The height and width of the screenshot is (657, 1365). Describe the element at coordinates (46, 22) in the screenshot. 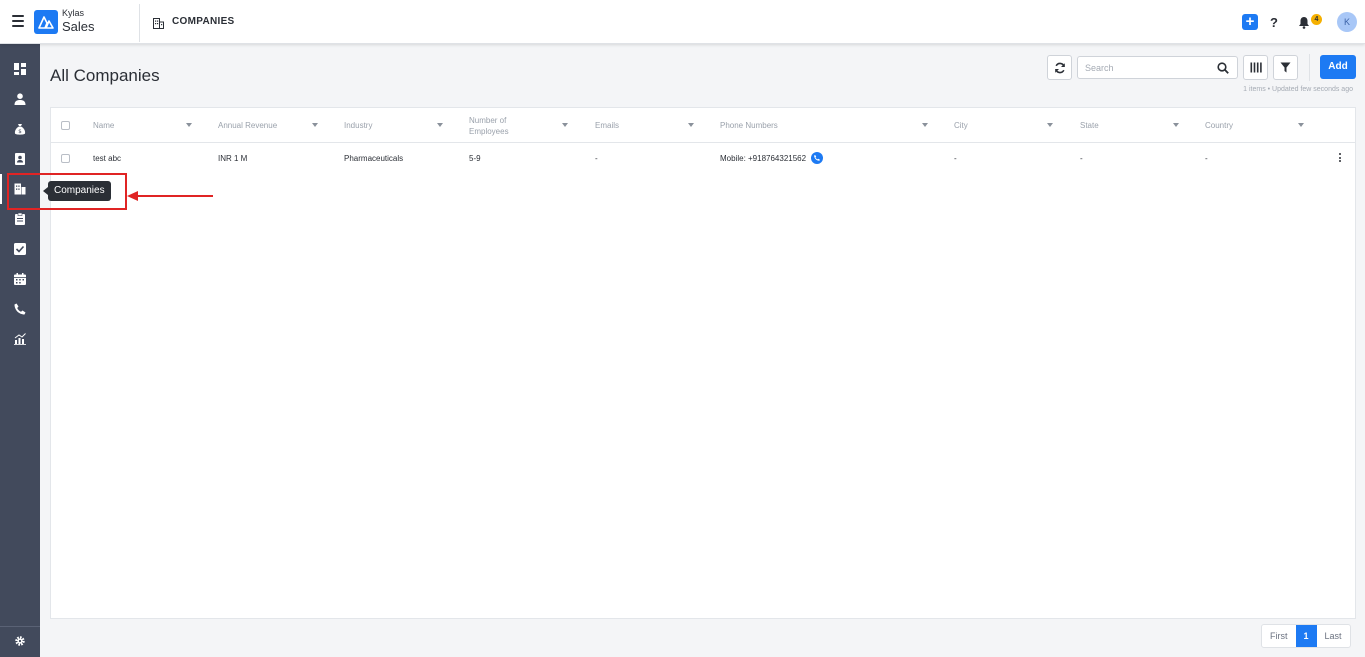

I see `kylas-logo-icon` at that location.